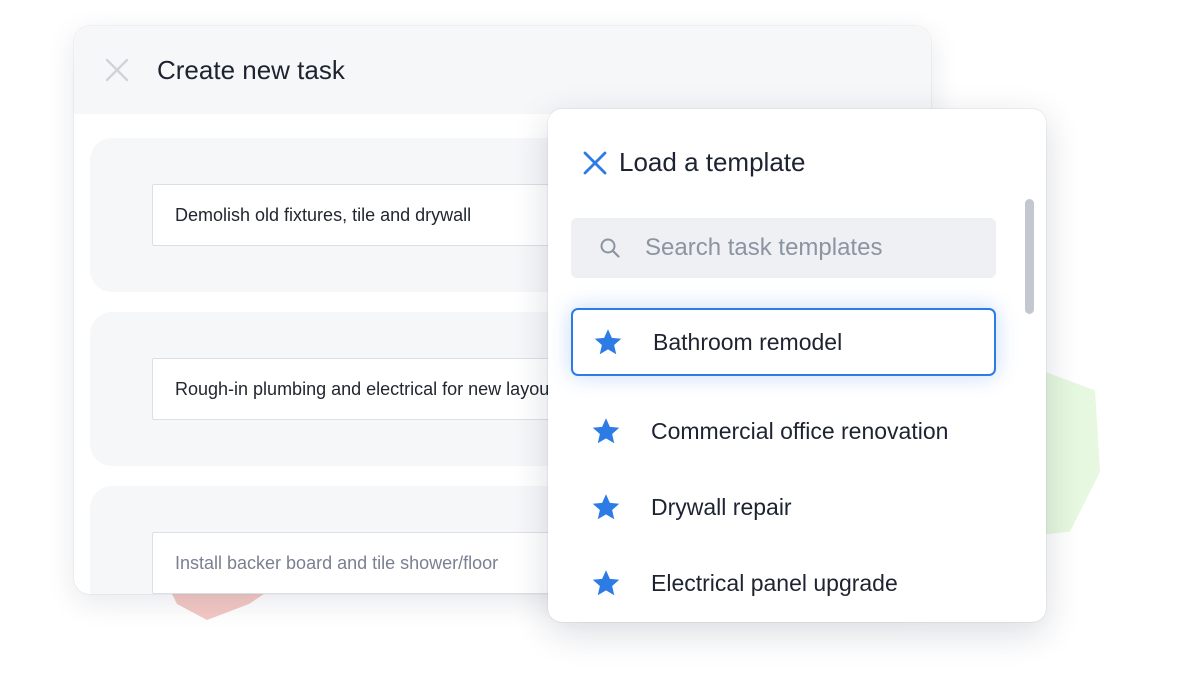  I want to click on dialog-header: Create new task, so click(502, 70).